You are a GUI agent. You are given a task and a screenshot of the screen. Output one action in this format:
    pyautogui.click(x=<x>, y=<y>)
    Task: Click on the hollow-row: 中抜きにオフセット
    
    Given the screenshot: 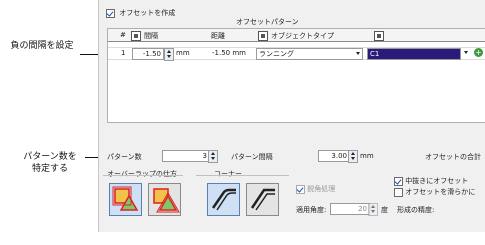 What is the action you would take?
    pyautogui.click(x=431, y=181)
    